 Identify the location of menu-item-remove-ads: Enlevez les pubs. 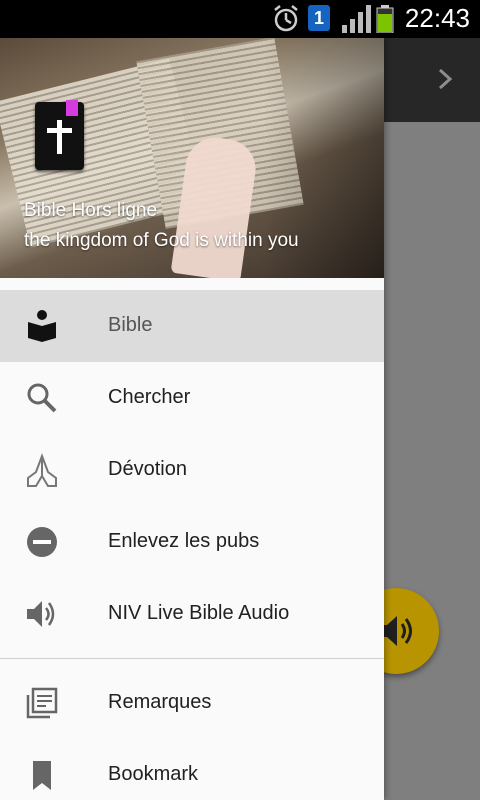
(192, 542).